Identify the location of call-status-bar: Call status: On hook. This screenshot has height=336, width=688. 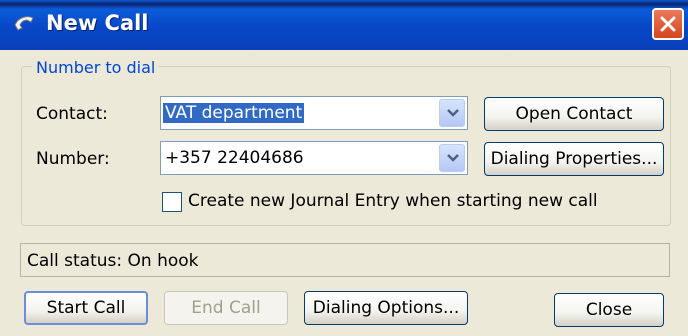
(345, 260).